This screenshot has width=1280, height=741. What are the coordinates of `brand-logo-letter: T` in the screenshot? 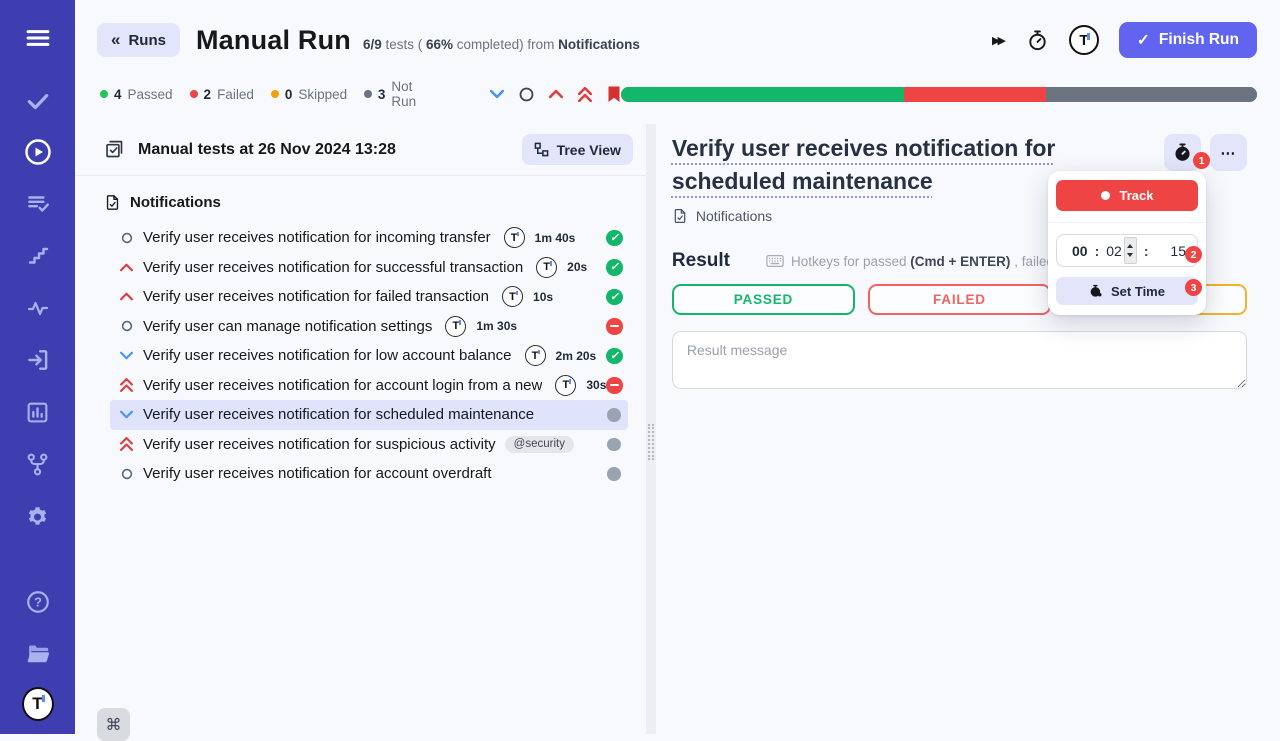 It's located at (37, 704).